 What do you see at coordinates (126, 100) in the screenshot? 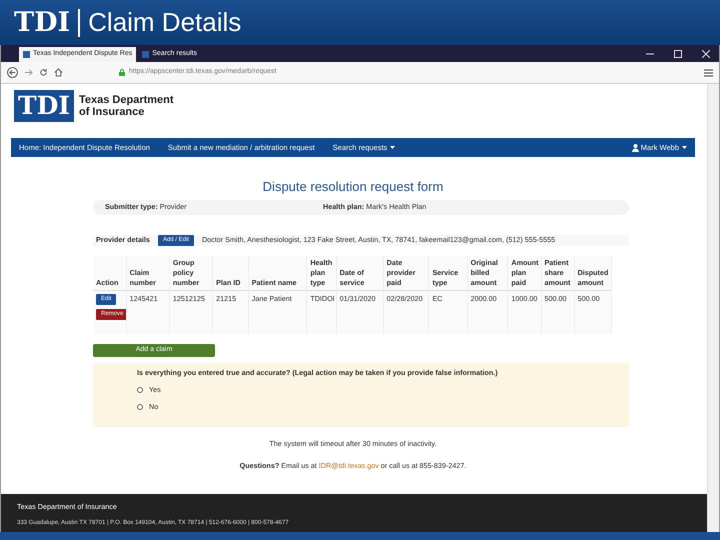
I see `agency-name: Texas Department` at bounding box center [126, 100].